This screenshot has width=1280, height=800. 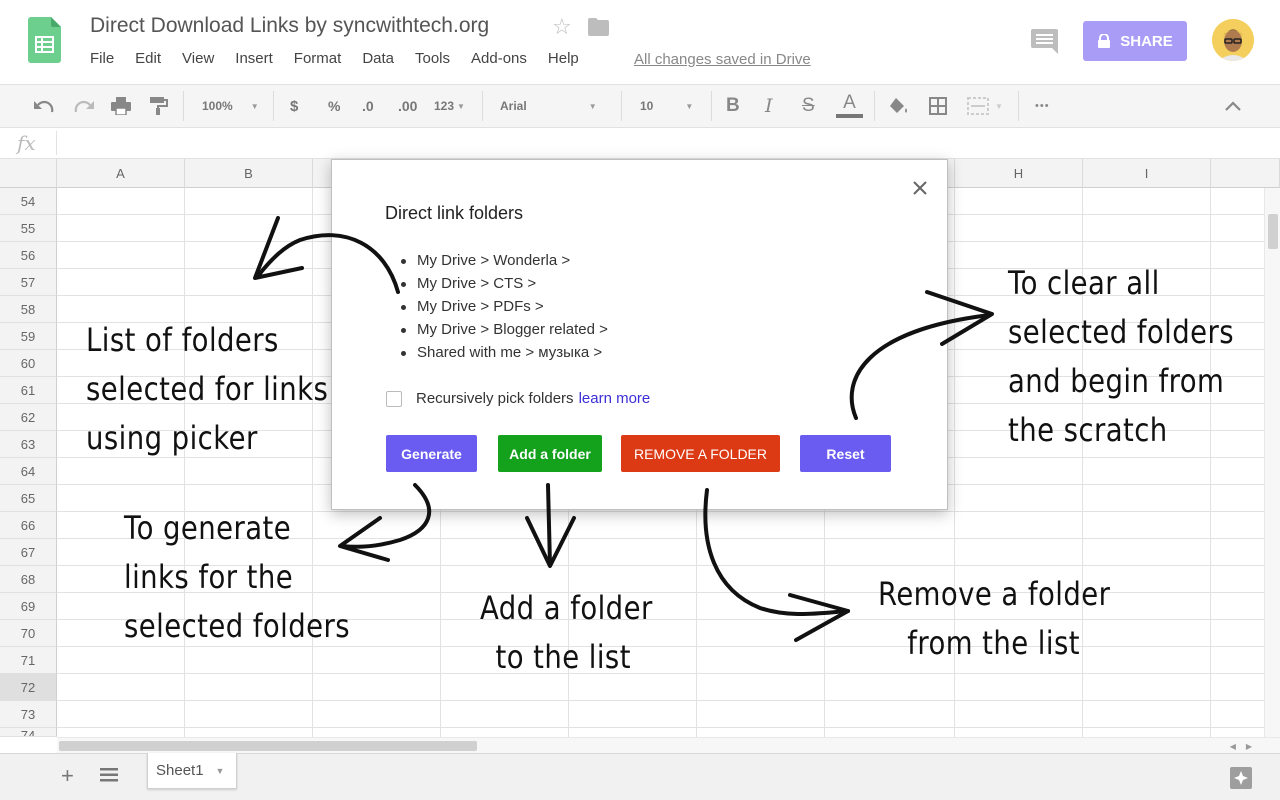 I want to click on row-header: 56, so click(x=28, y=255).